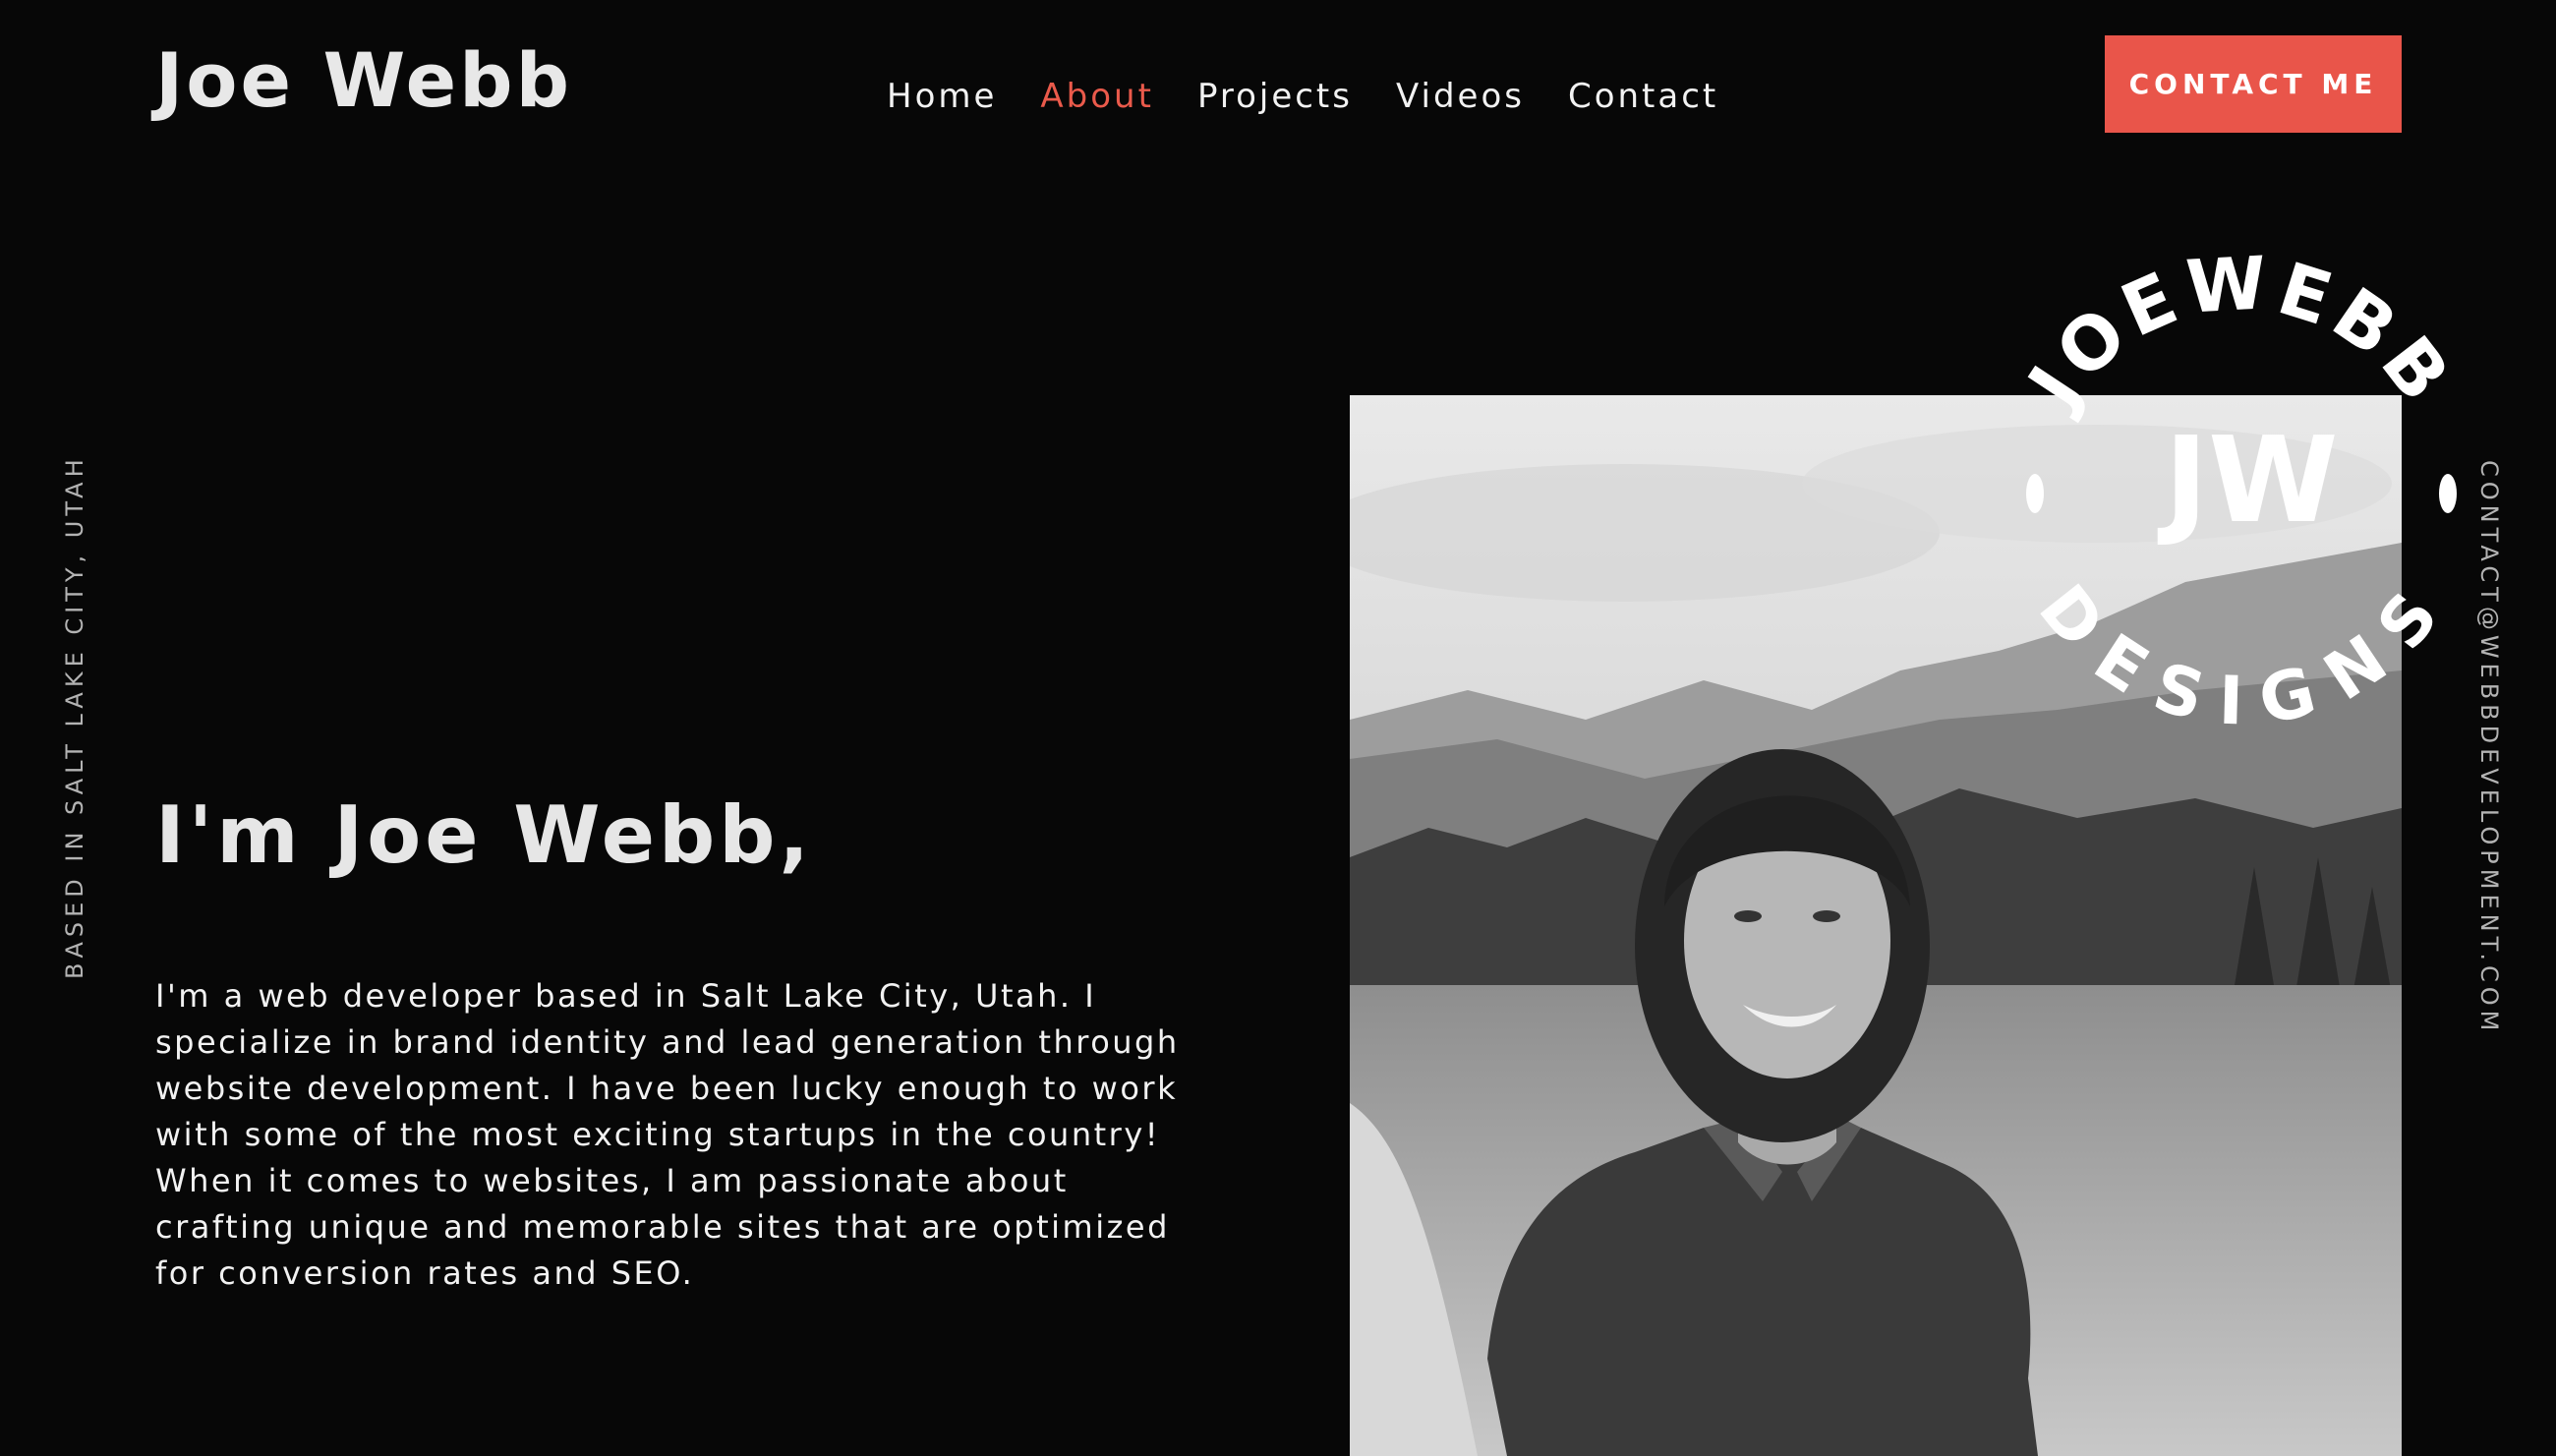 The width and height of the screenshot is (2556, 1456). I want to click on nav-item-about: About, so click(1097, 97).